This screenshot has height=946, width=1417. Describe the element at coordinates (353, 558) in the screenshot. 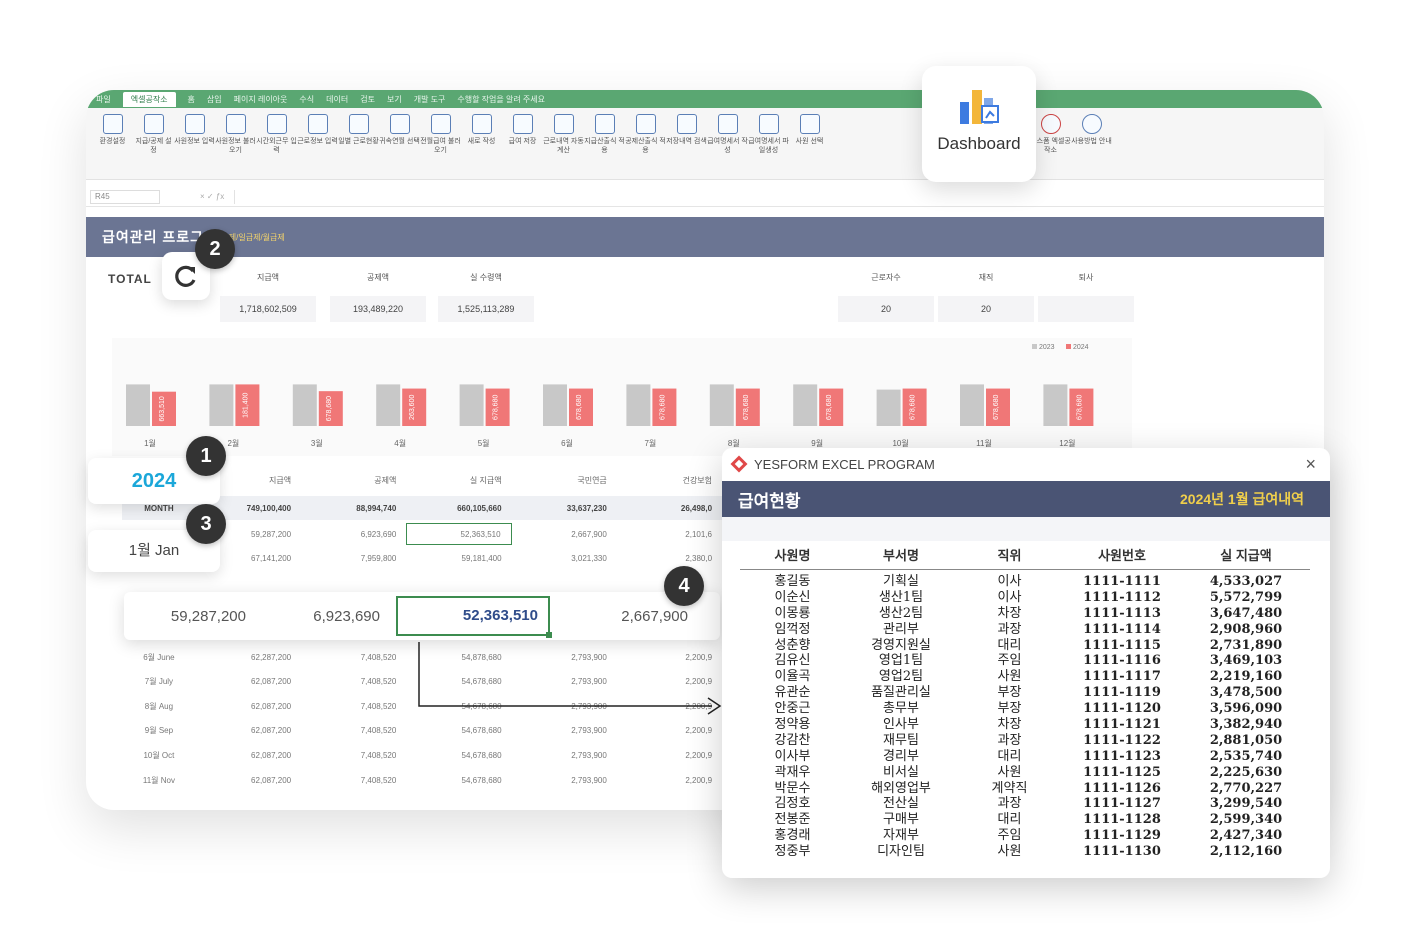

I see `table-cell: 7,959,800` at that location.